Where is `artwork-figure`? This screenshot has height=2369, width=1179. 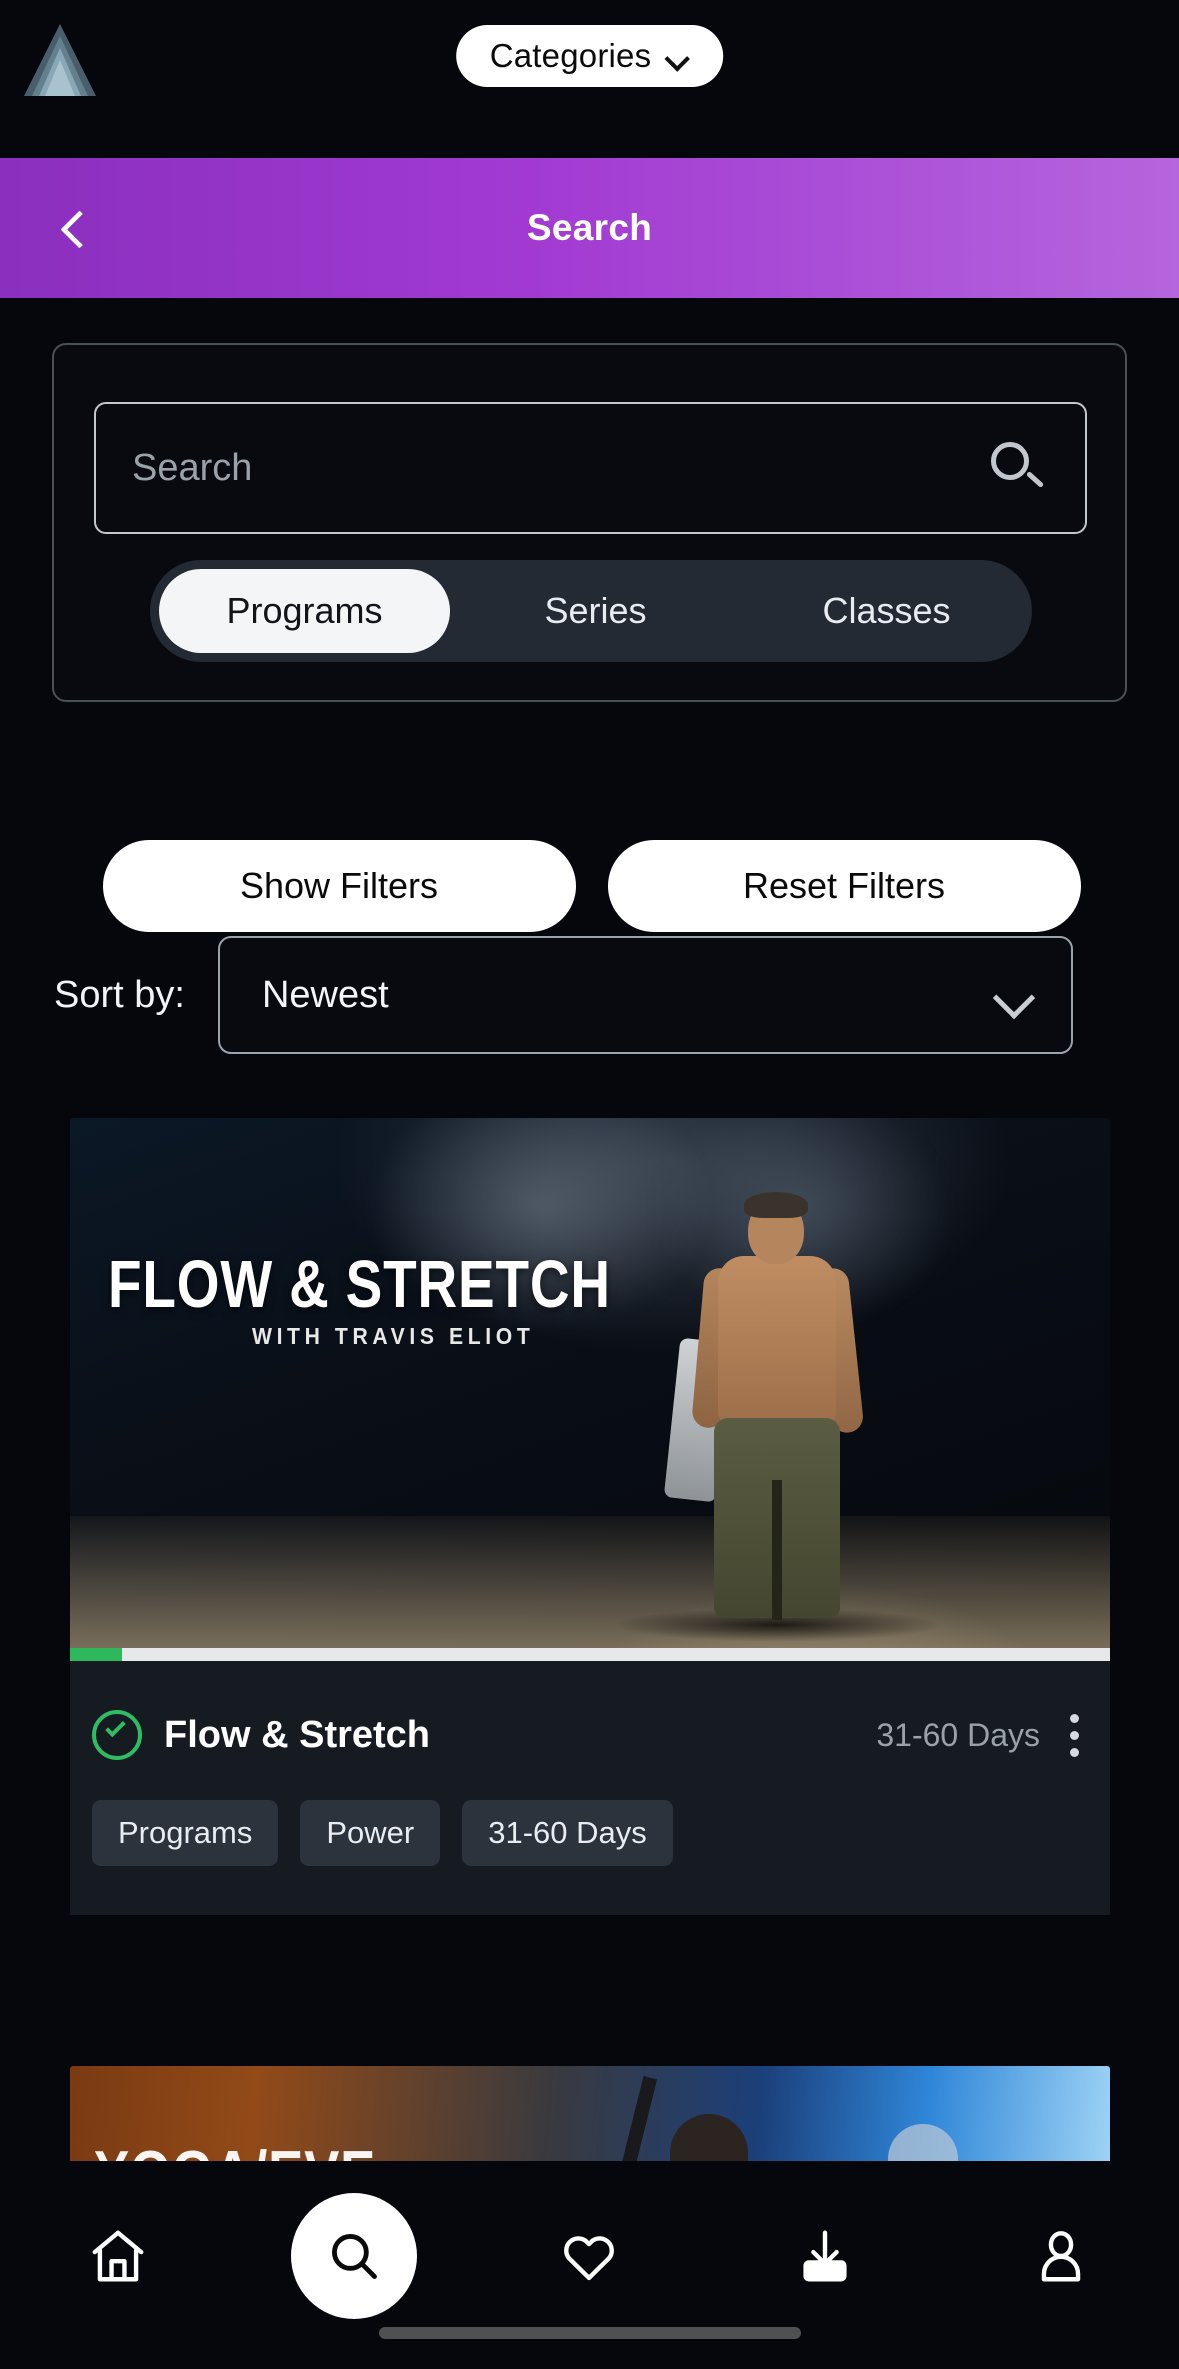 artwork-figure is located at coordinates (777, 1416).